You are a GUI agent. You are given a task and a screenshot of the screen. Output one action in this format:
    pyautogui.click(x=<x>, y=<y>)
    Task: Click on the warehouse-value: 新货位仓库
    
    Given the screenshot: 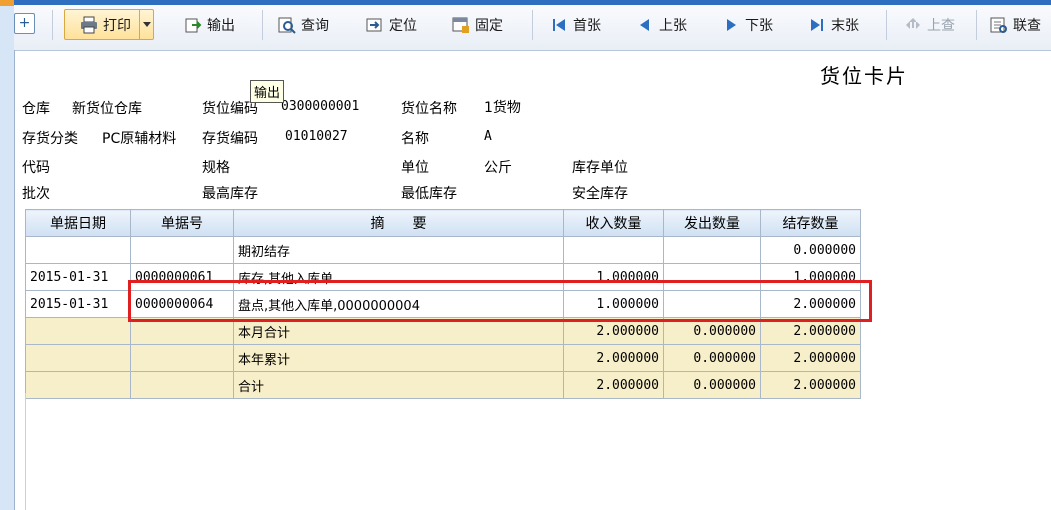 What is the action you would take?
    pyautogui.click(x=107, y=109)
    